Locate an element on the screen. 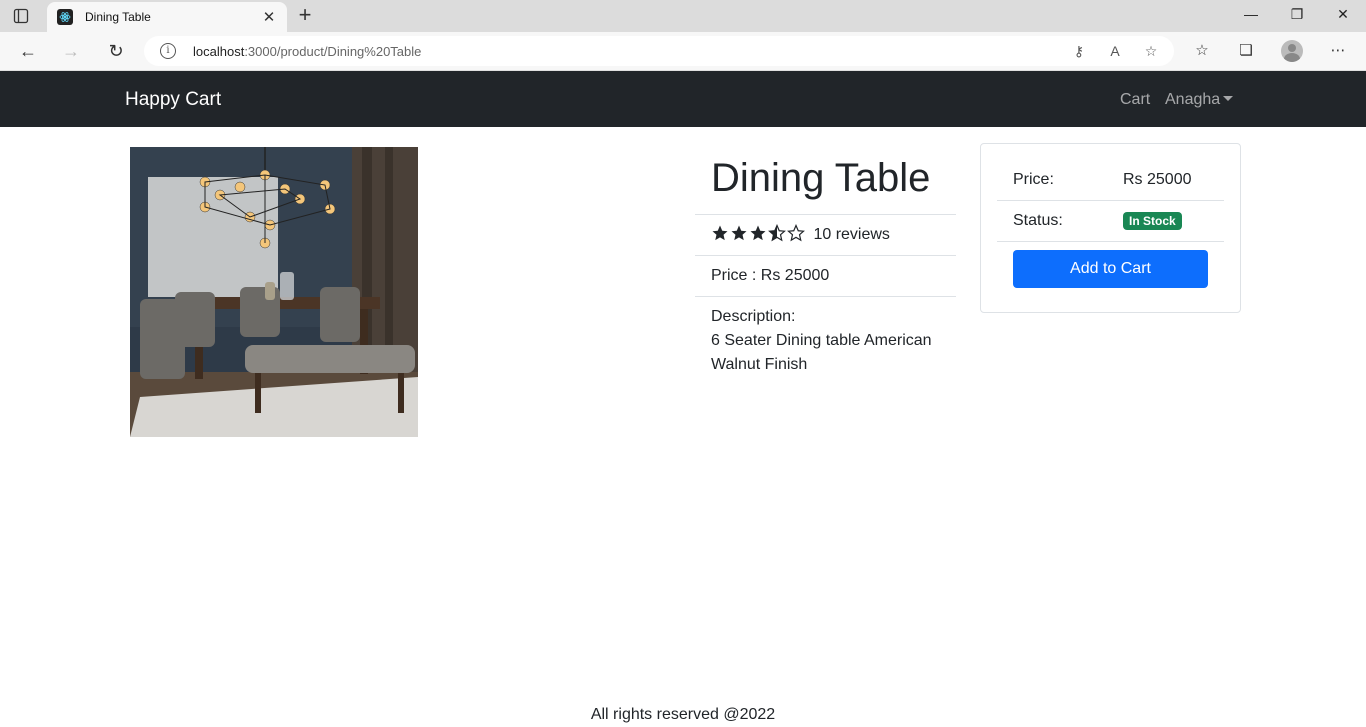 This screenshot has width=1366, height=727. description-label: Description: is located at coordinates (753, 316).